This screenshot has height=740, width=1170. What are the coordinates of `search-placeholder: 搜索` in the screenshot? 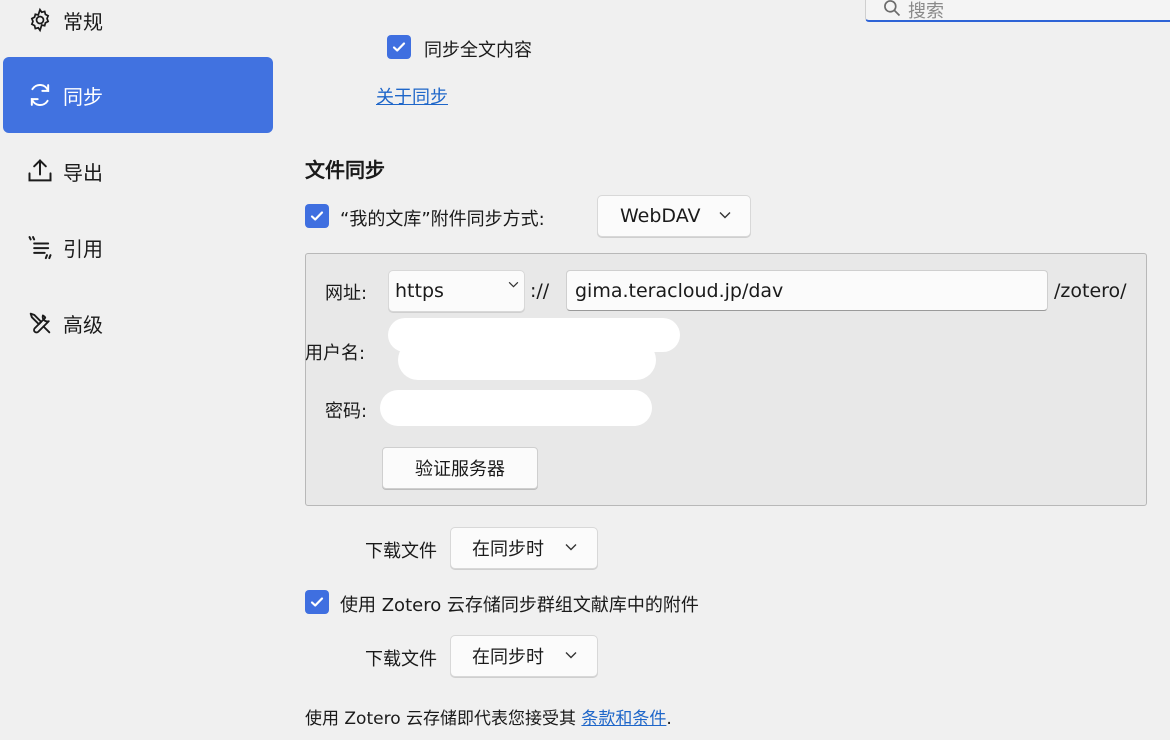 It's located at (926, 11).